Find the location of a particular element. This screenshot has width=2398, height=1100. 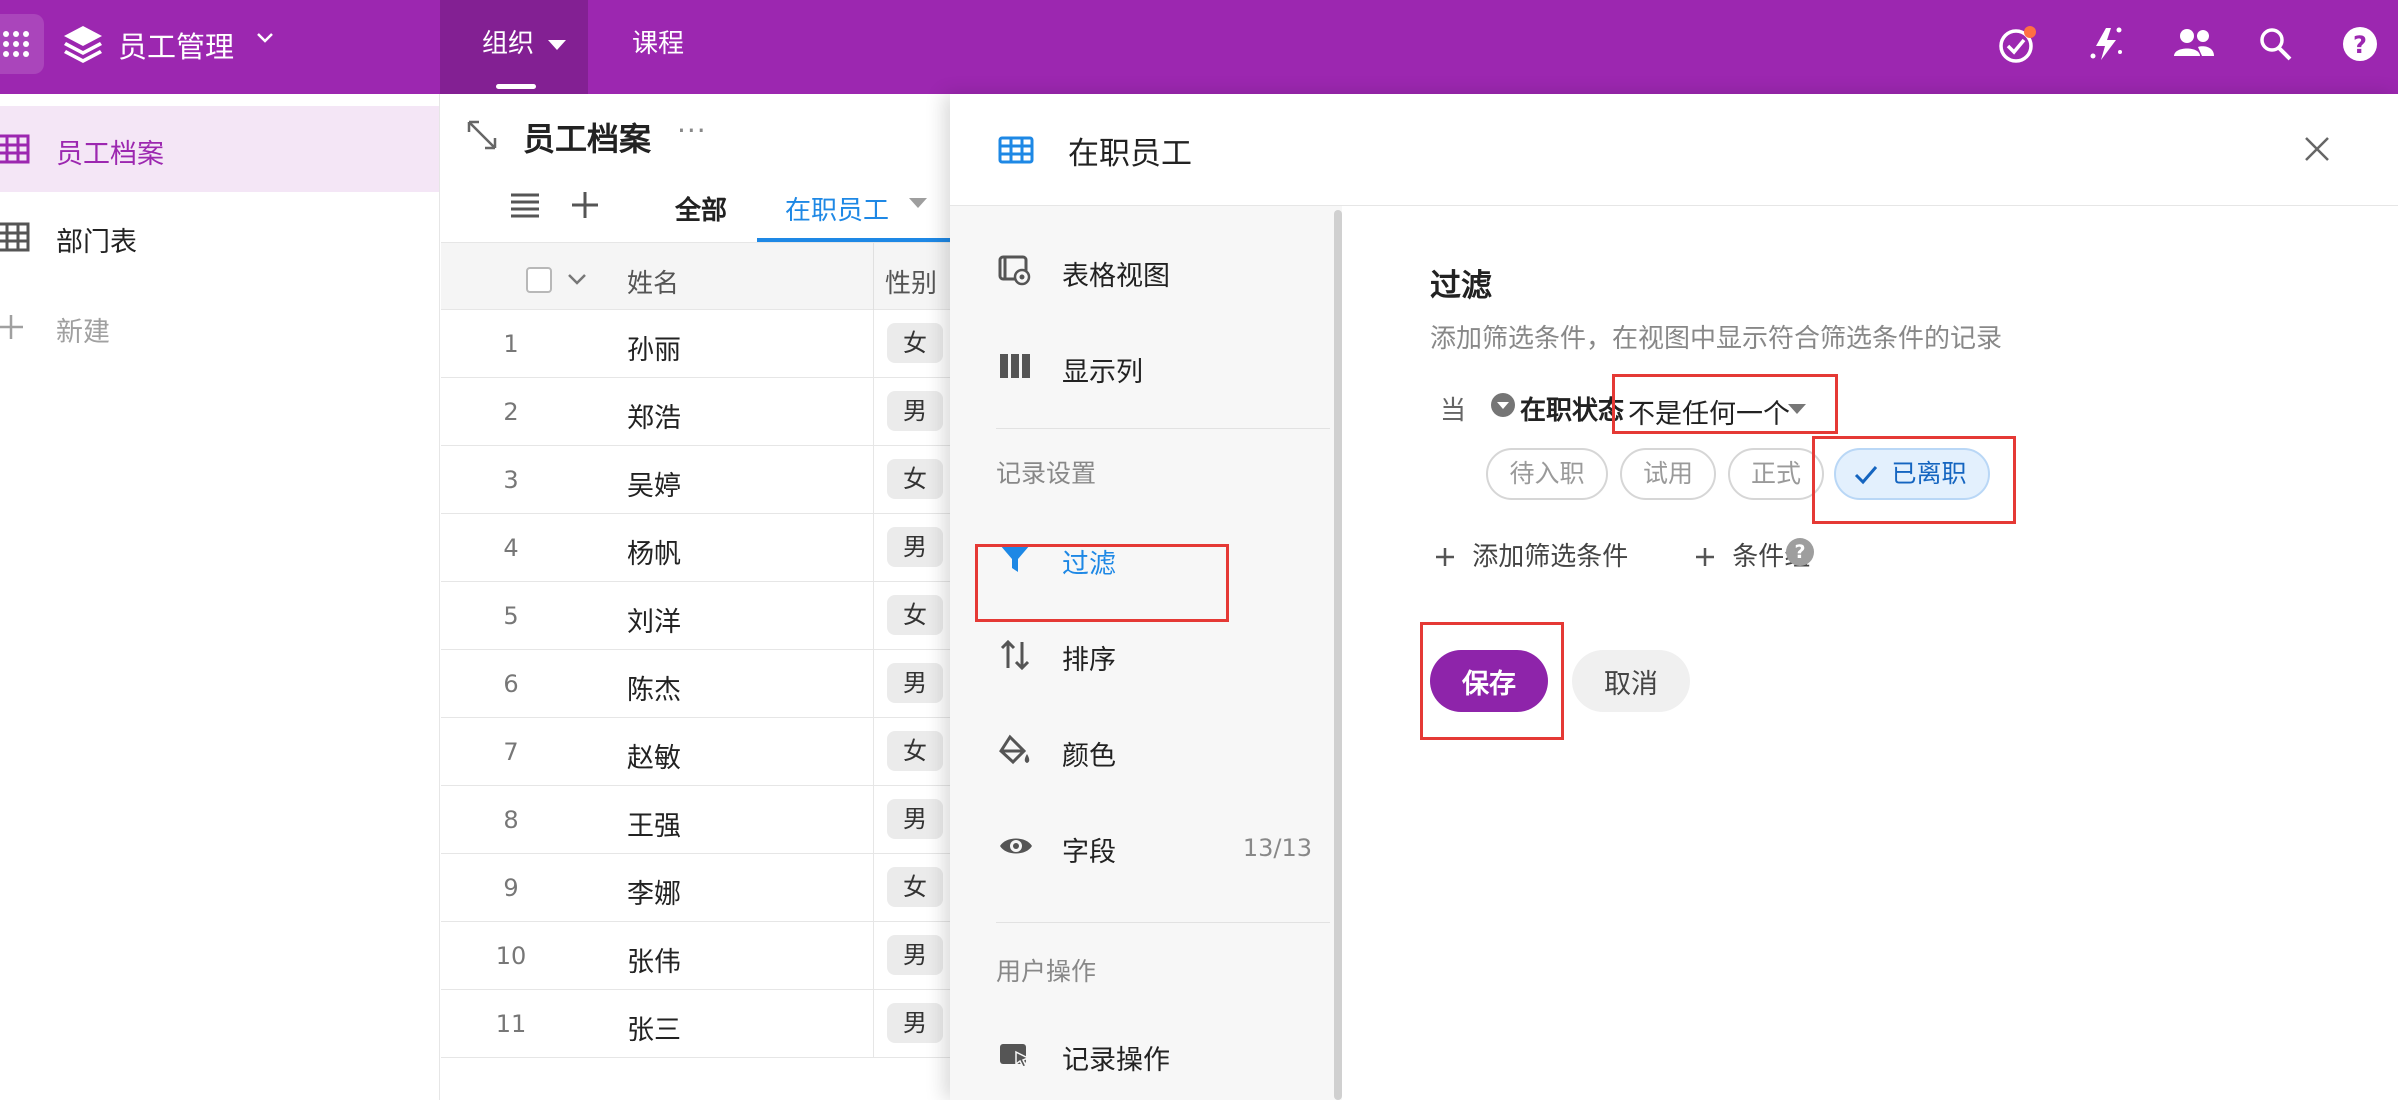

team-icon is located at coordinates (2194, 43).